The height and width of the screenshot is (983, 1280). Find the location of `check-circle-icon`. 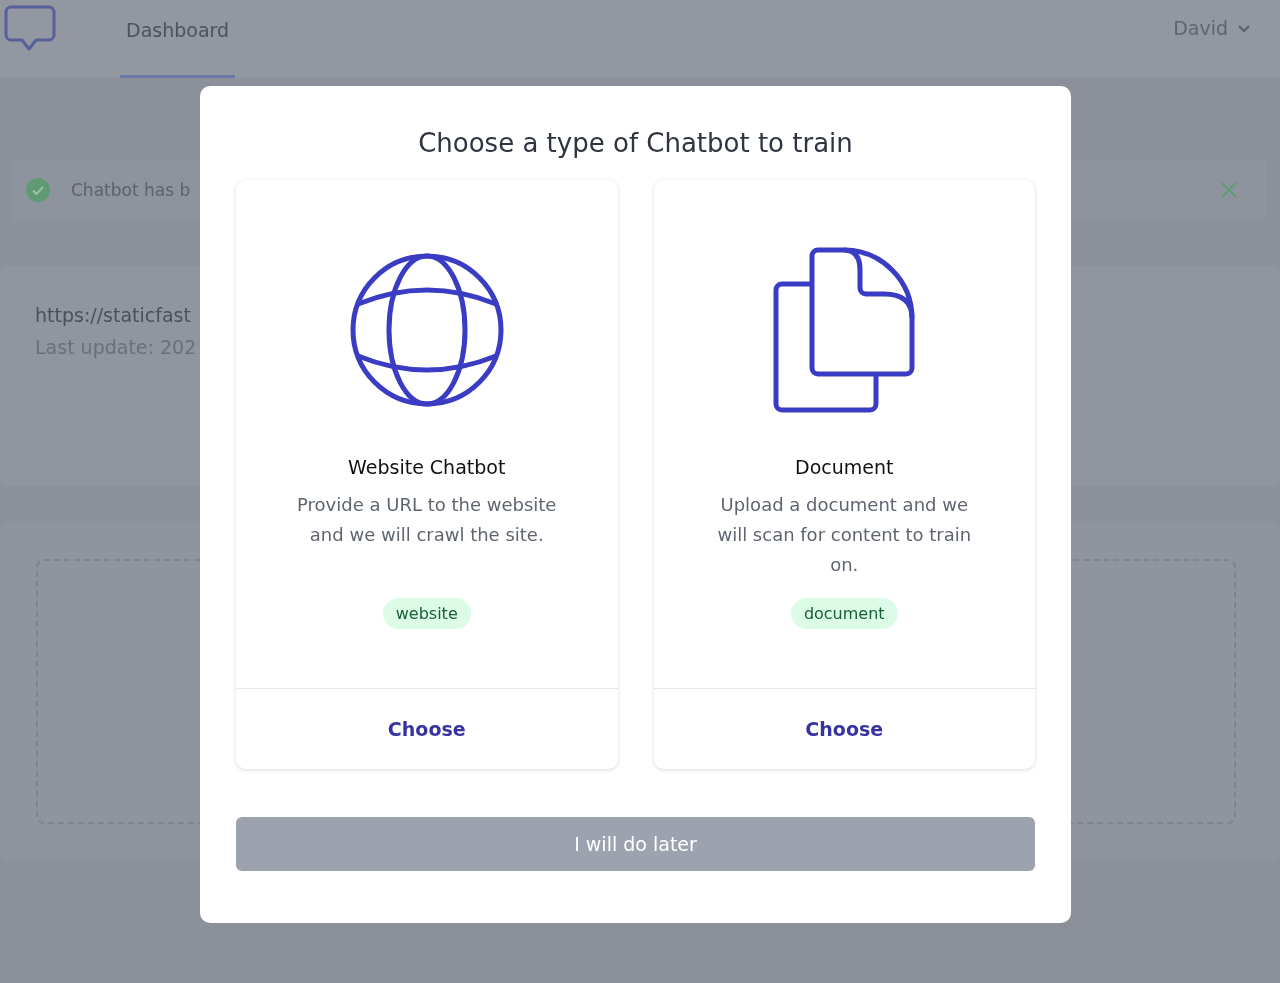

check-circle-icon is located at coordinates (38, 190).